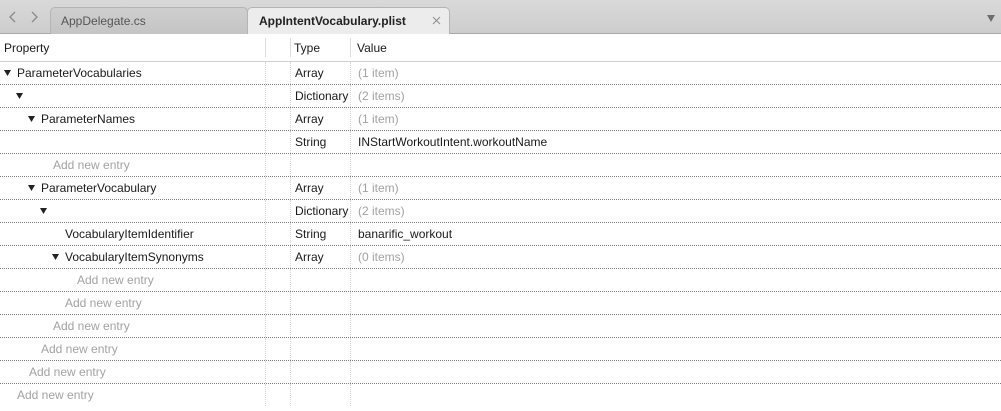 The image size is (1001, 411). I want to click on property-key: ParameterNames, so click(173, 119).